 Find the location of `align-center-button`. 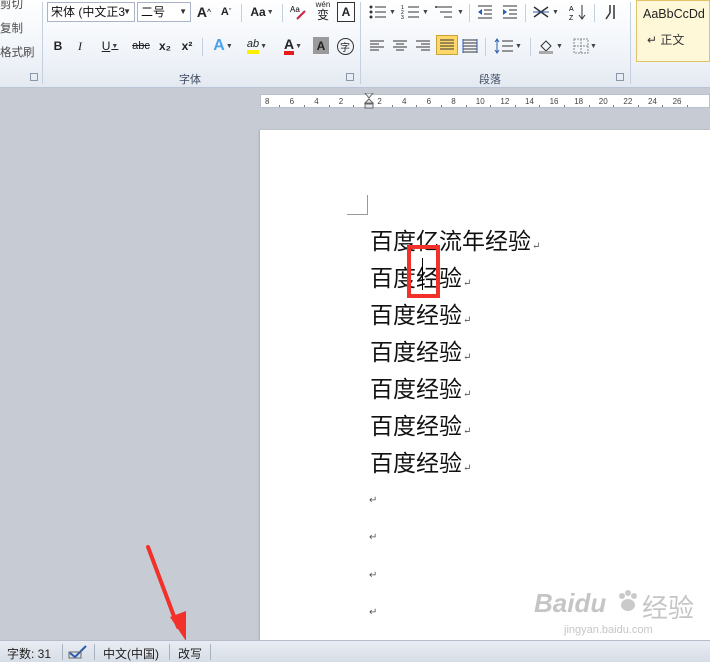

align-center-button is located at coordinates (400, 46).